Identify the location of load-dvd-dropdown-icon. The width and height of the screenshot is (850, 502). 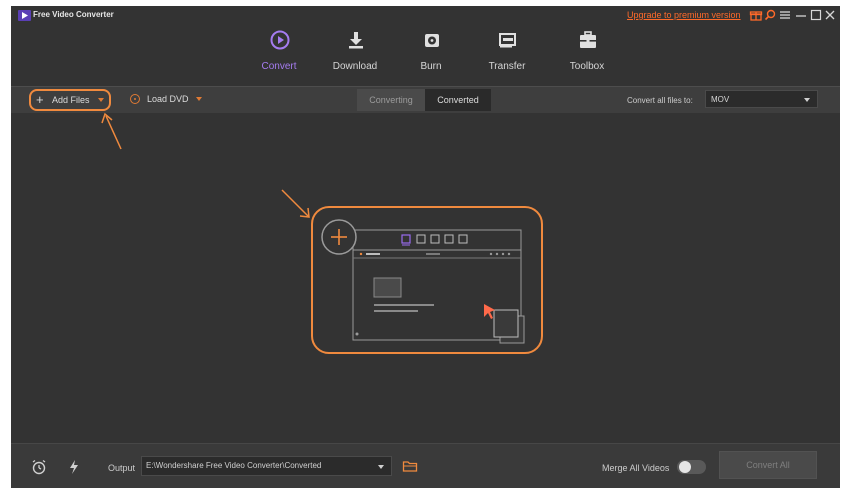
(199, 99).